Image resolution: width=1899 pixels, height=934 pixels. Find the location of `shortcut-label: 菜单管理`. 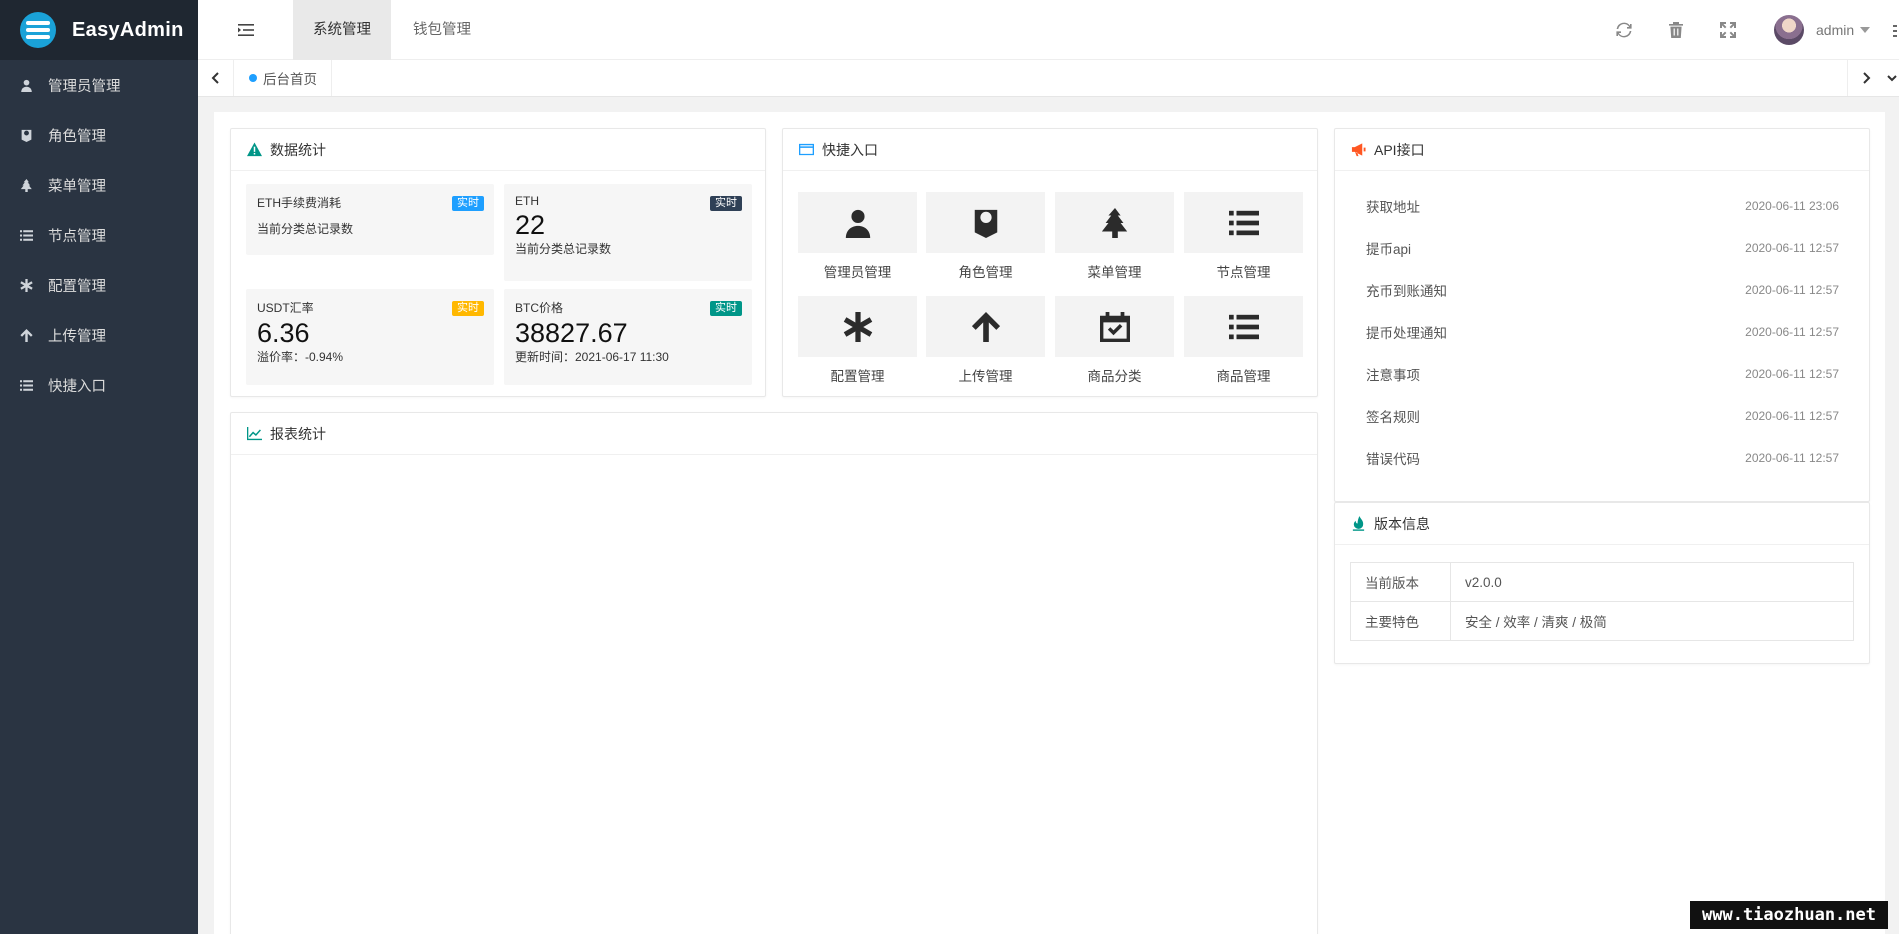

shortcut-label: 菜单管理 is located at coordinates (1114, 272).